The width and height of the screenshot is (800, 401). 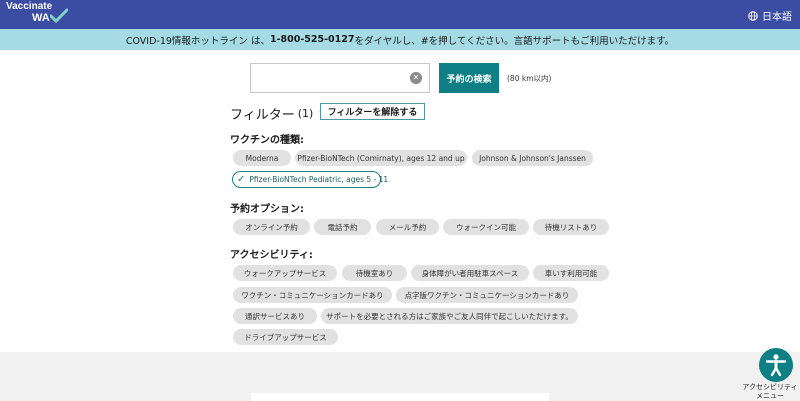 I want to click on clear-icon: ✕, so click(x=416, y=78).